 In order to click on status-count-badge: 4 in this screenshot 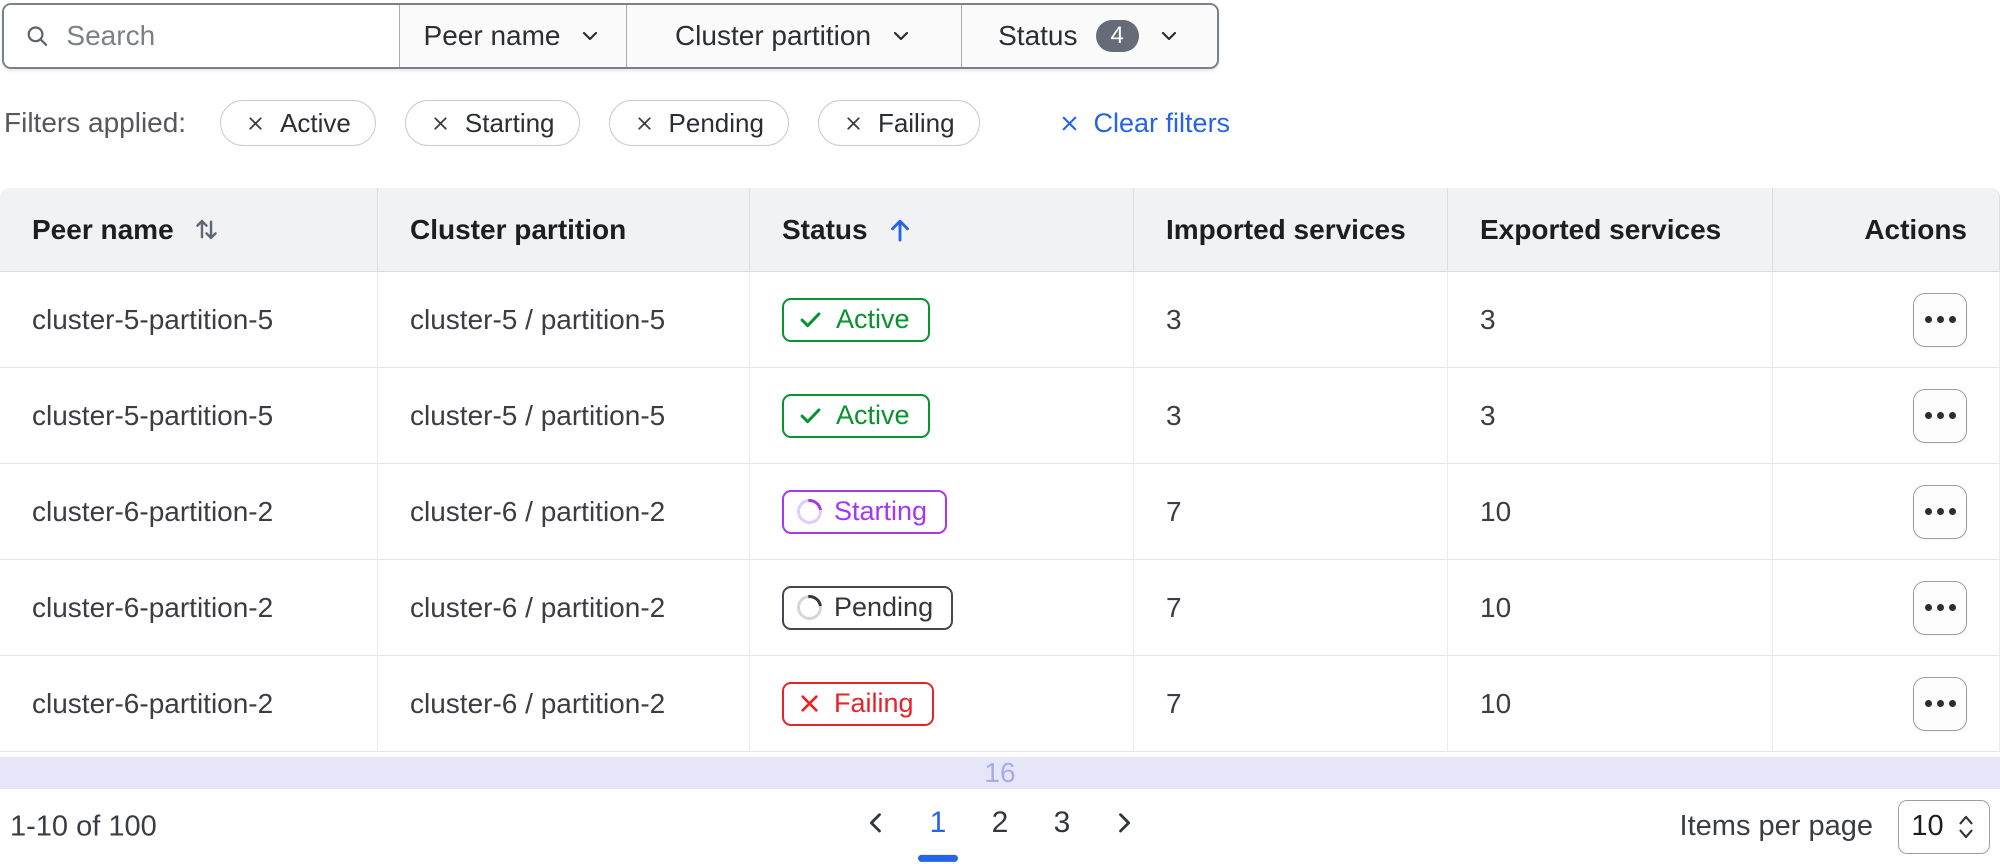, I will do `click(1117, 36)`.